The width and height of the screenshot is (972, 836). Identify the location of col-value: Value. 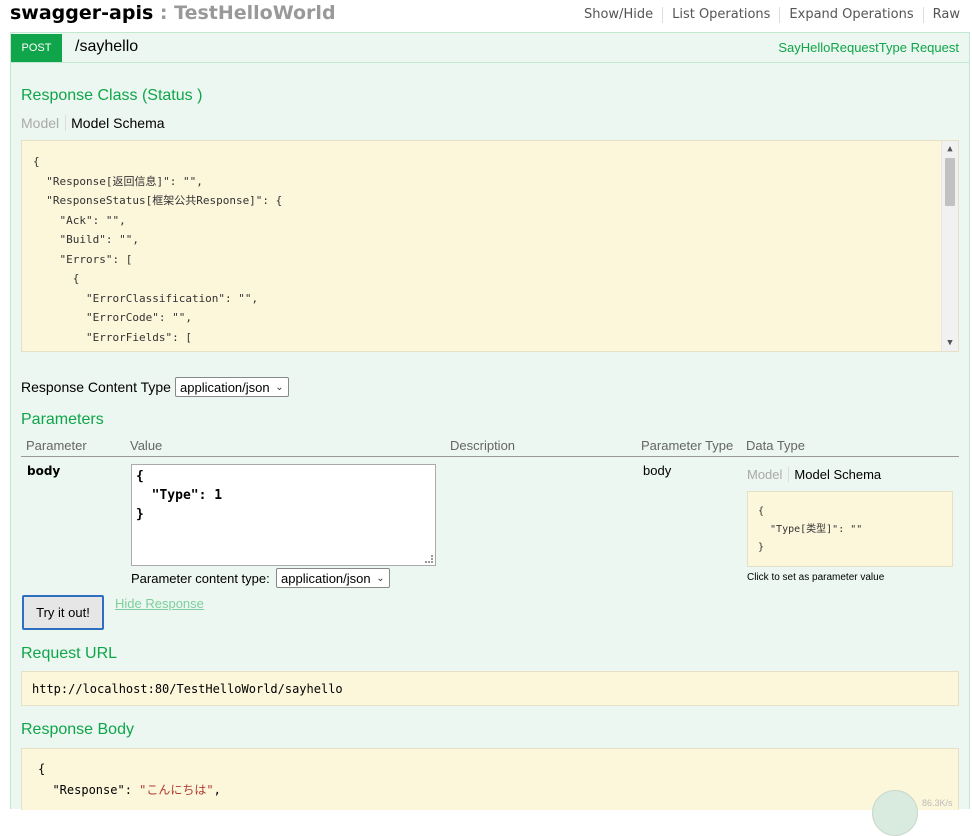
(146, 445).